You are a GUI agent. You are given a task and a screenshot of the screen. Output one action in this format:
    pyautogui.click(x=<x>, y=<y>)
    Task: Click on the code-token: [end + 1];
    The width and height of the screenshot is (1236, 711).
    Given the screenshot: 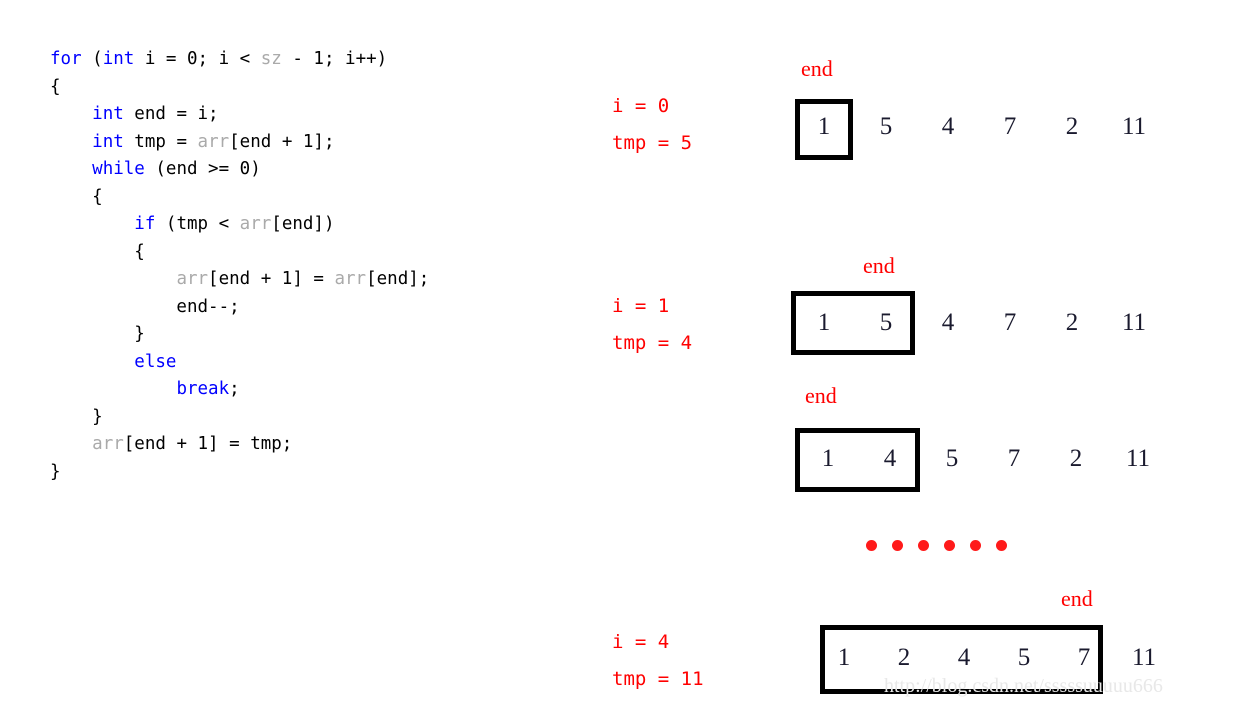 What is the action you would take?
    pyautogui.click(x=282, y=141)
    